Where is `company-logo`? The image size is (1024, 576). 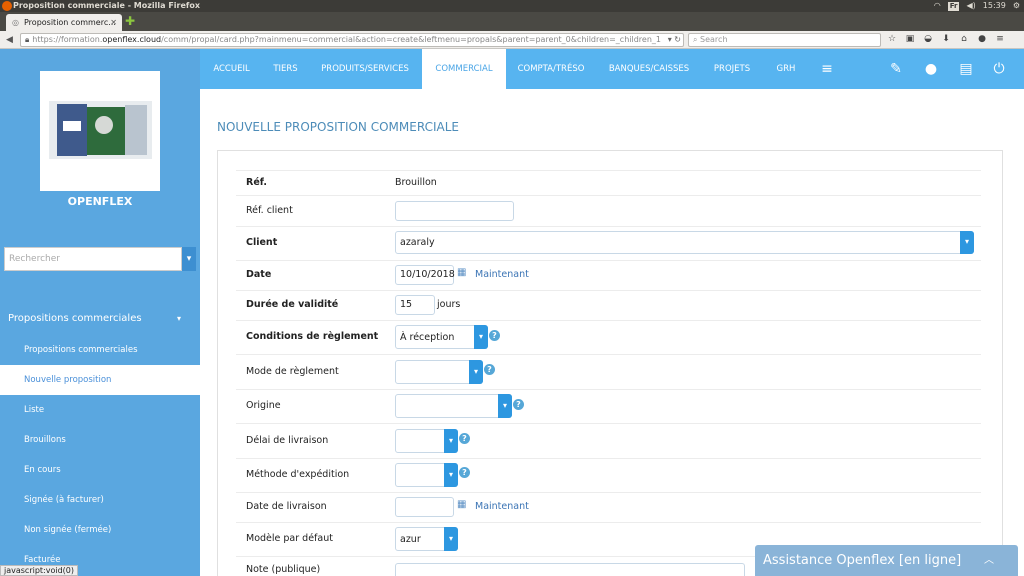
company-logo is located at coordinates (100, 131).